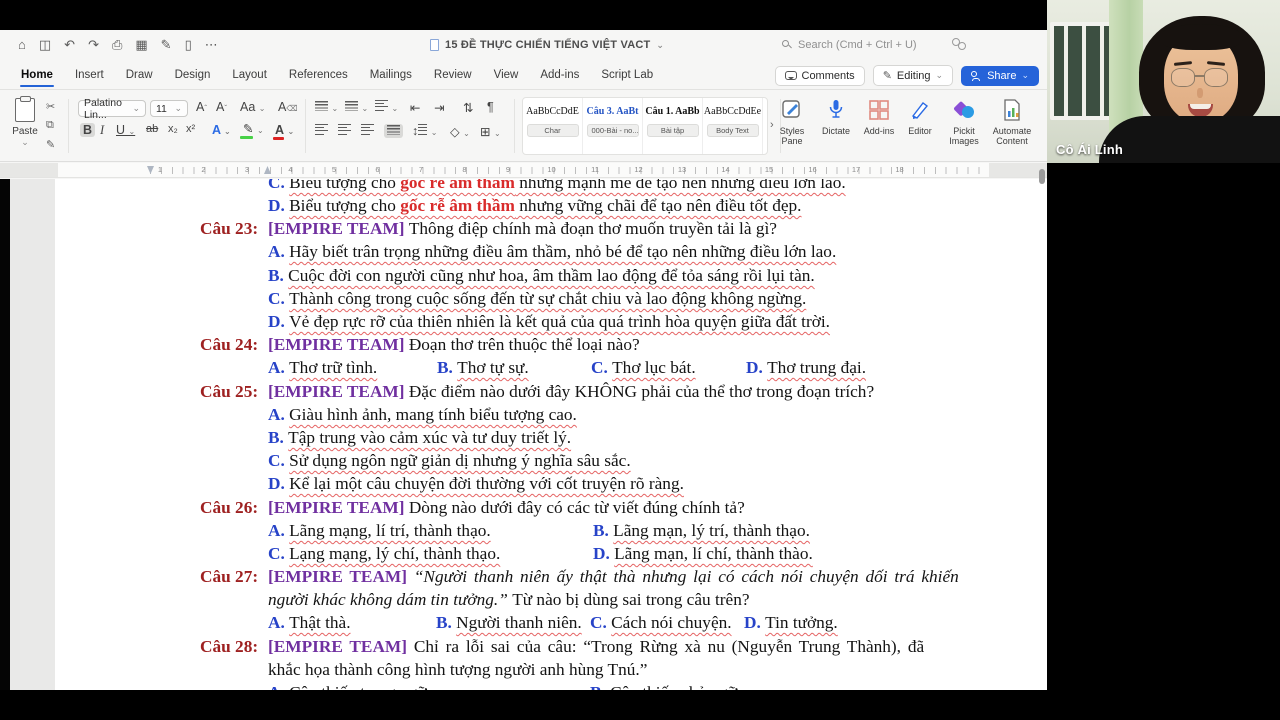  What do you see at coordinates (913, 75) in the screenshot?
I see `editing-mode-button: ✎ Editing ⌄` at bounding box center [913, 75].